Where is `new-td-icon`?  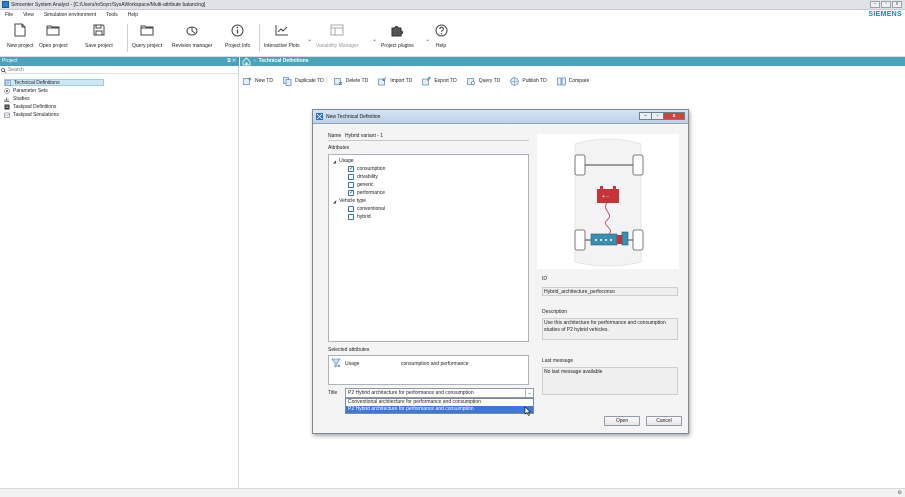 new-td-icon is located at coordinates (247, 81).